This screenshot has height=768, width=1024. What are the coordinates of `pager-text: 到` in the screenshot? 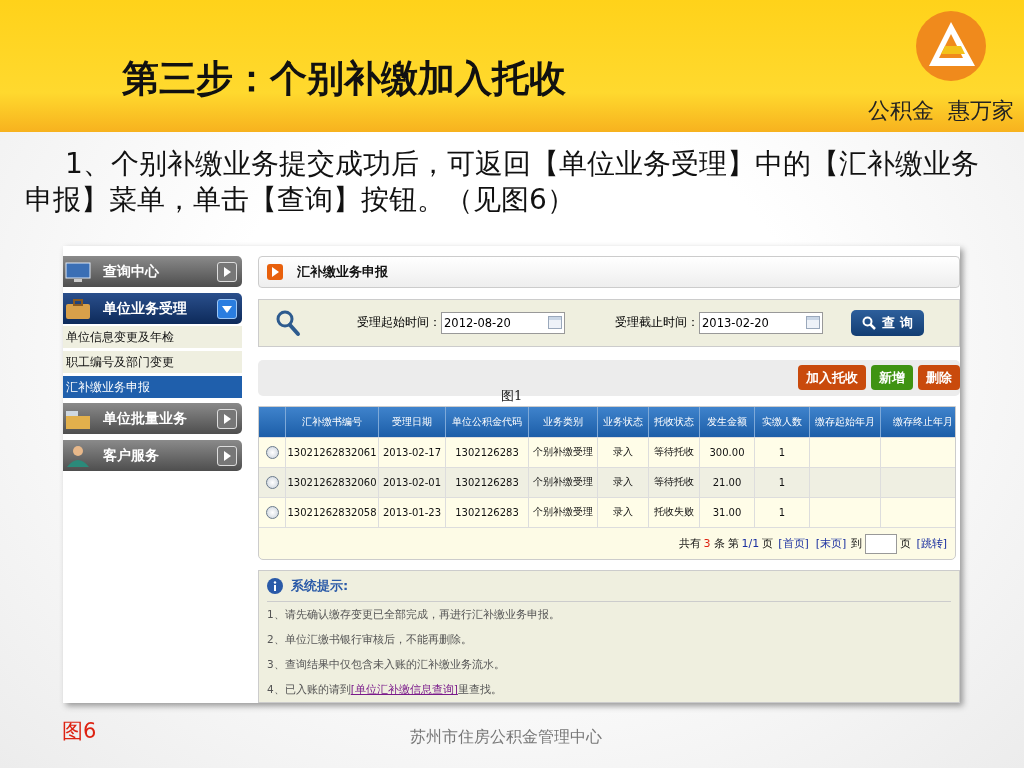 It's located at (857, 544).